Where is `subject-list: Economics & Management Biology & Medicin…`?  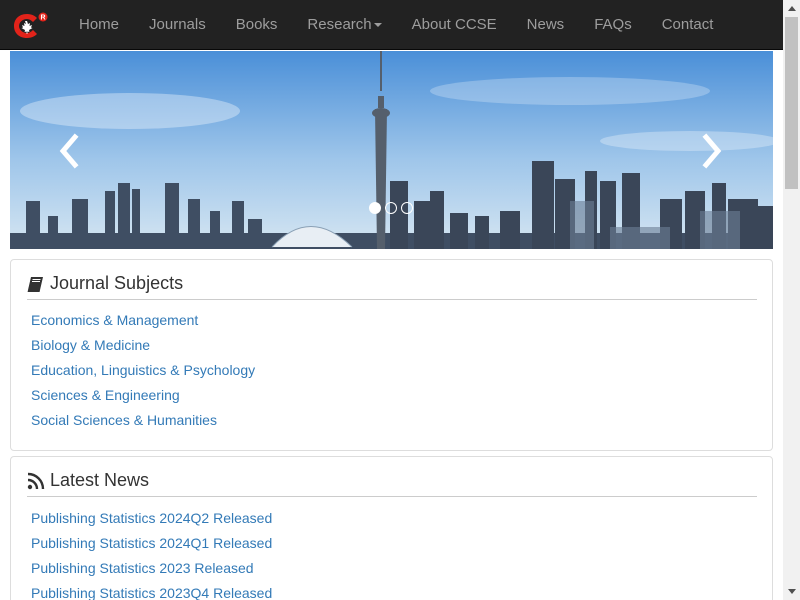
subject-list: Economics & Management Biology & Medicin… is located at coordinates (143, 372).